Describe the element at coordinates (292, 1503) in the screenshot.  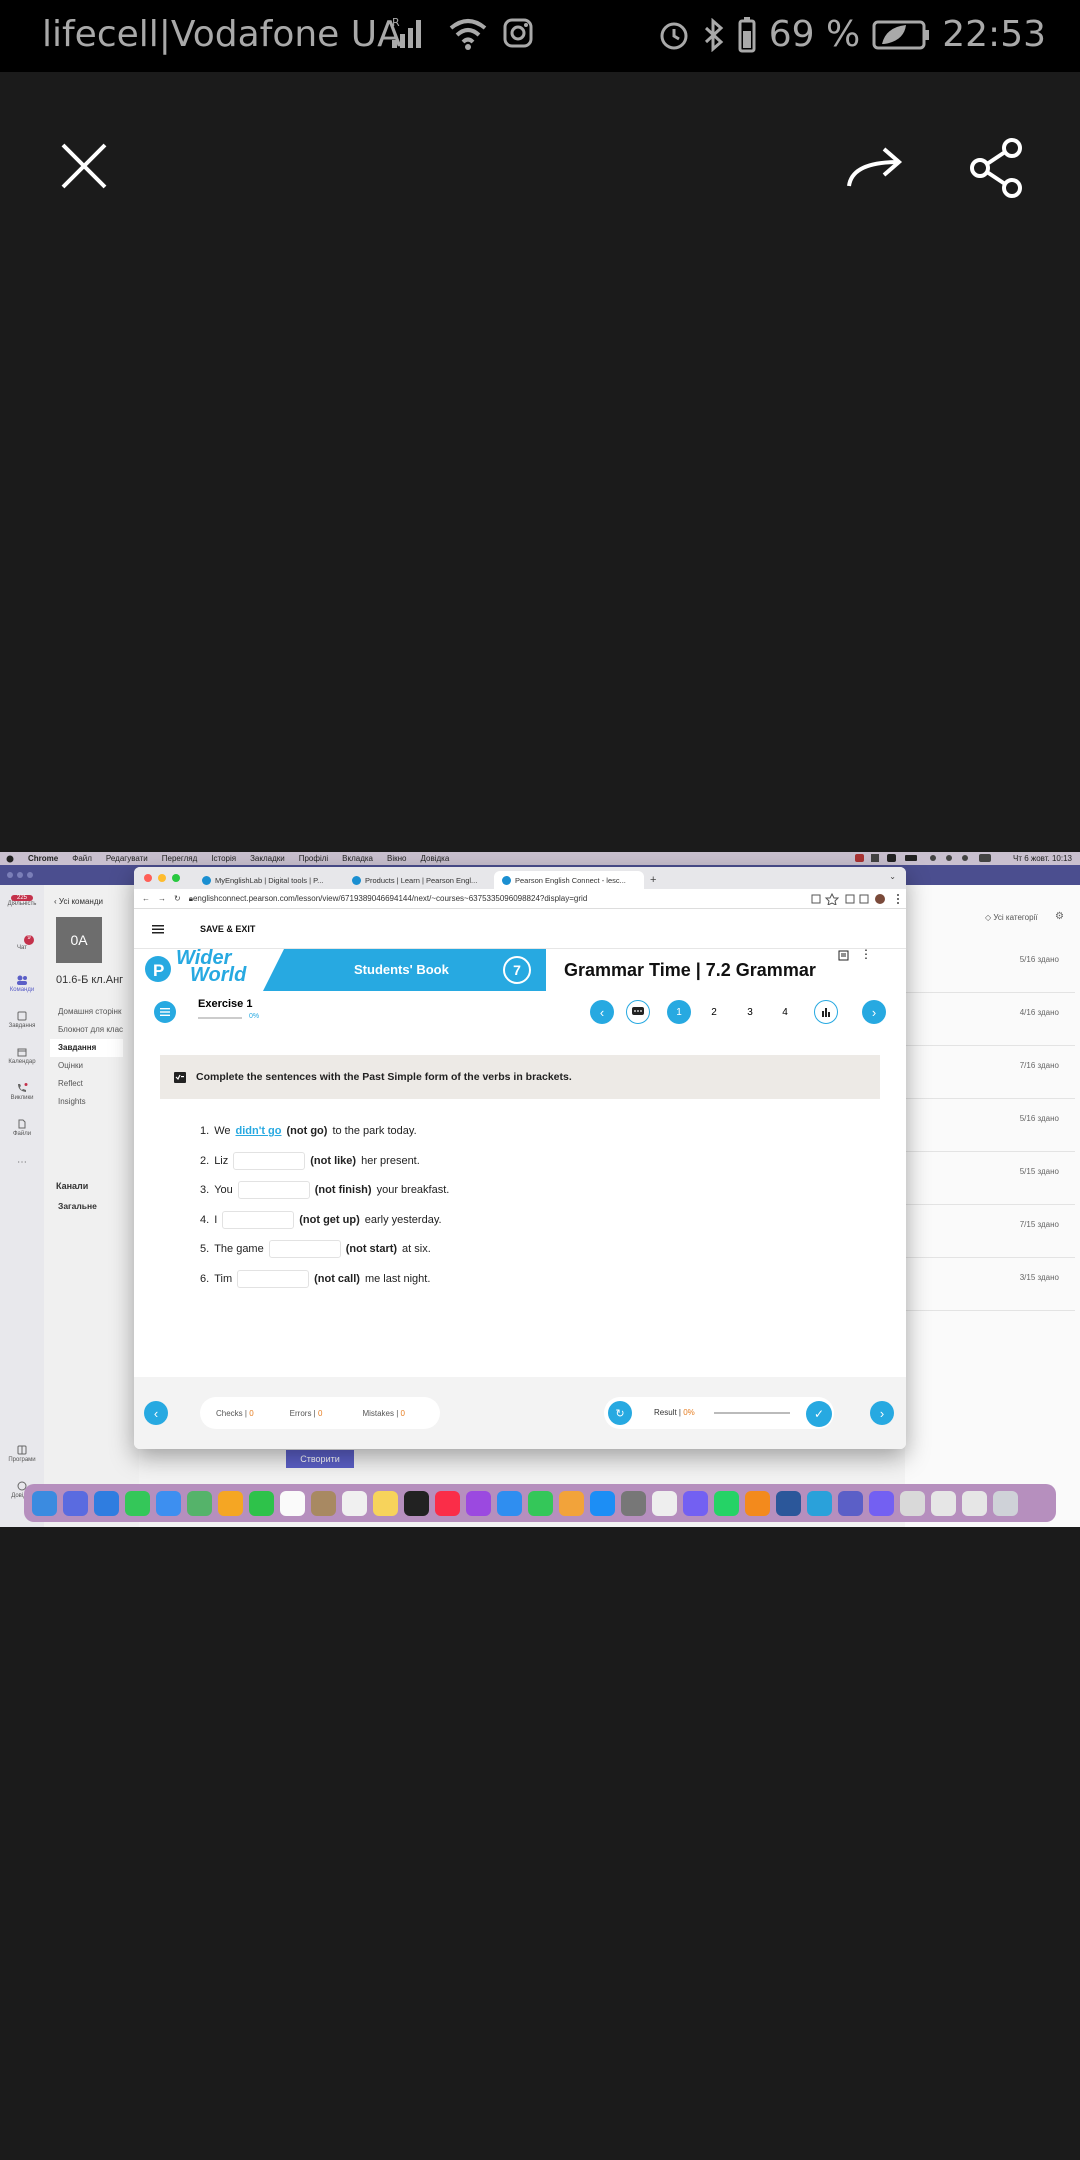
I see `calendar-app-icon` at that location.